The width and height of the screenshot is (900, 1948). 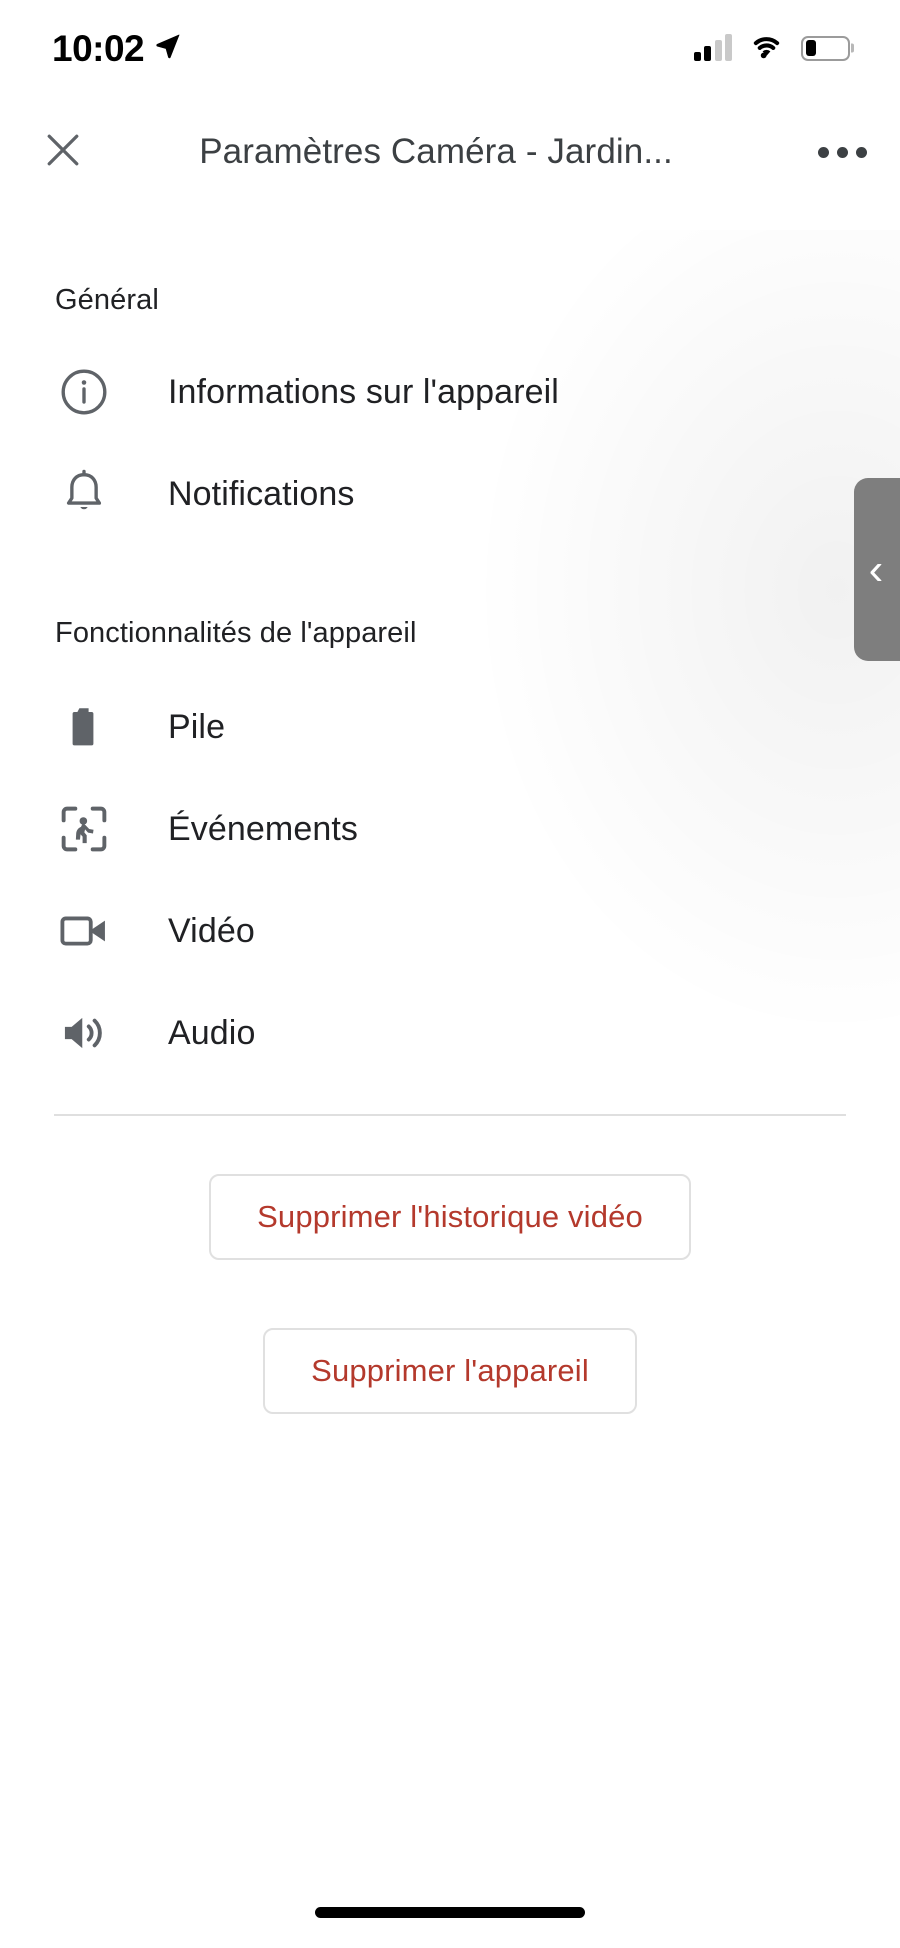 What do you see at coordinates (197, 726) in the screenshot?
I see `settings-row-label: Pile` at bounding box center [197, 726].